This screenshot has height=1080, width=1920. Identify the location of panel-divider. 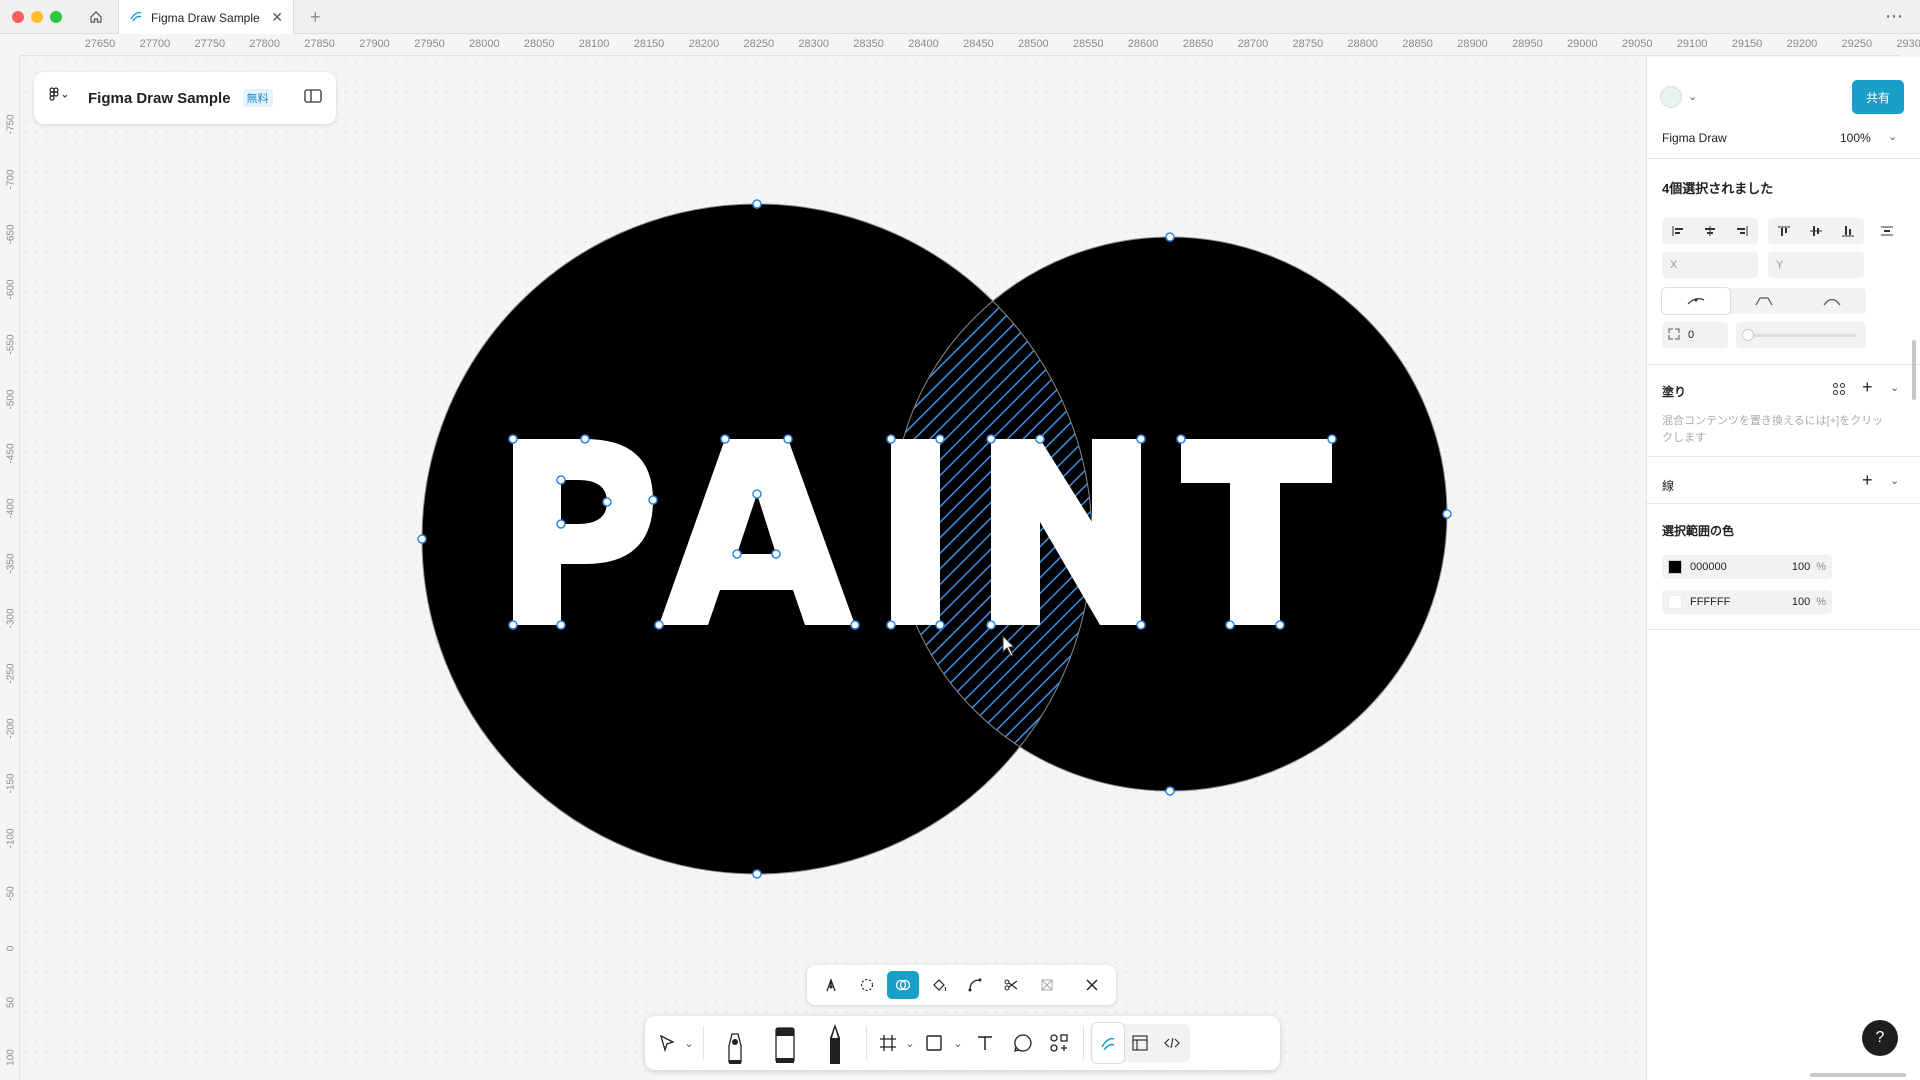
(1783, 503).